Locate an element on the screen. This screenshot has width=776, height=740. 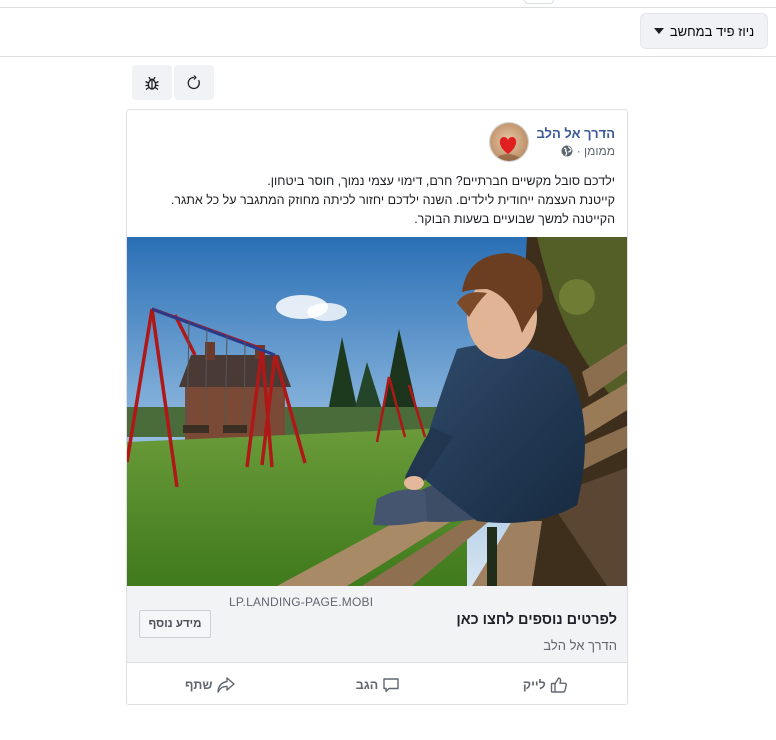
top-tab-stub is located at coordinates (539, 2).